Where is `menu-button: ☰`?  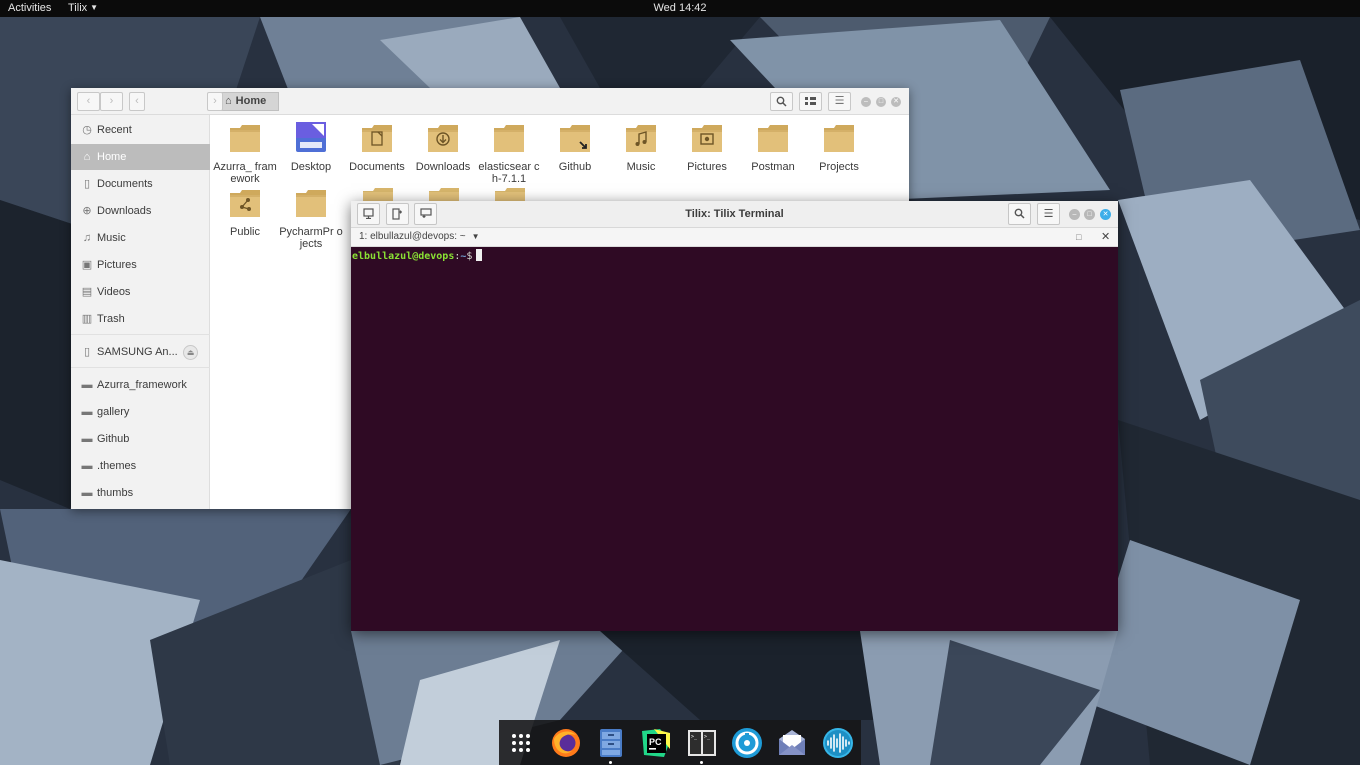
menu-button: ☰ is located at coordinates (839, 101).